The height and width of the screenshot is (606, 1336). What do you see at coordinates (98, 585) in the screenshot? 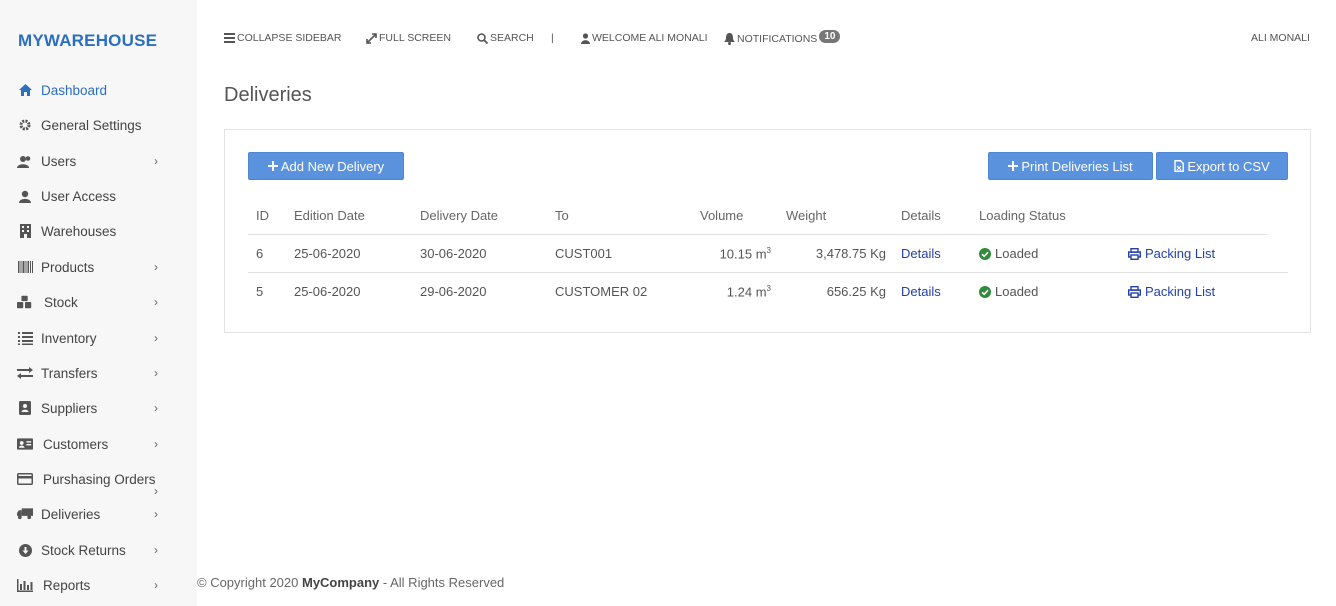
I see `sidebar-item-reports: Reports ›` at bounding box center [98, 585].